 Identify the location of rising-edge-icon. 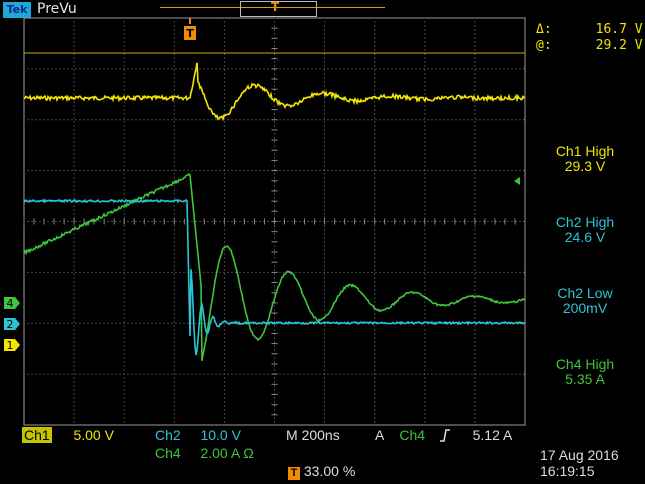
(444, 435).